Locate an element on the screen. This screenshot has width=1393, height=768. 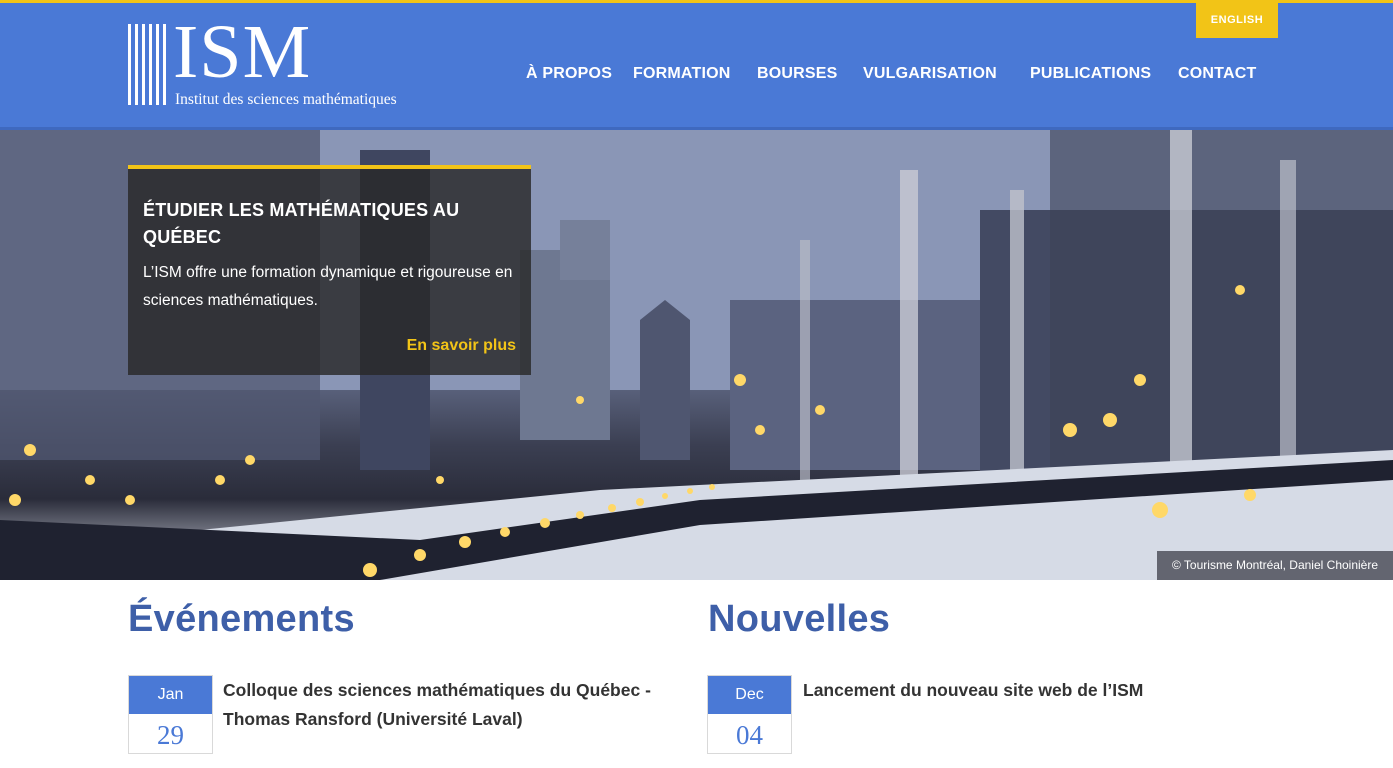
site-logo: ISM Institut des sciences mathématiques is located at coordinates (278, 63).